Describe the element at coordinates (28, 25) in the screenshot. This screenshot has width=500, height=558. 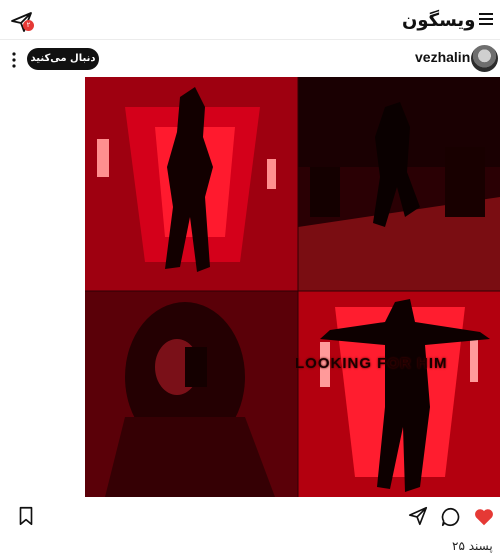
I see `notification-badge: ۲` at that location.